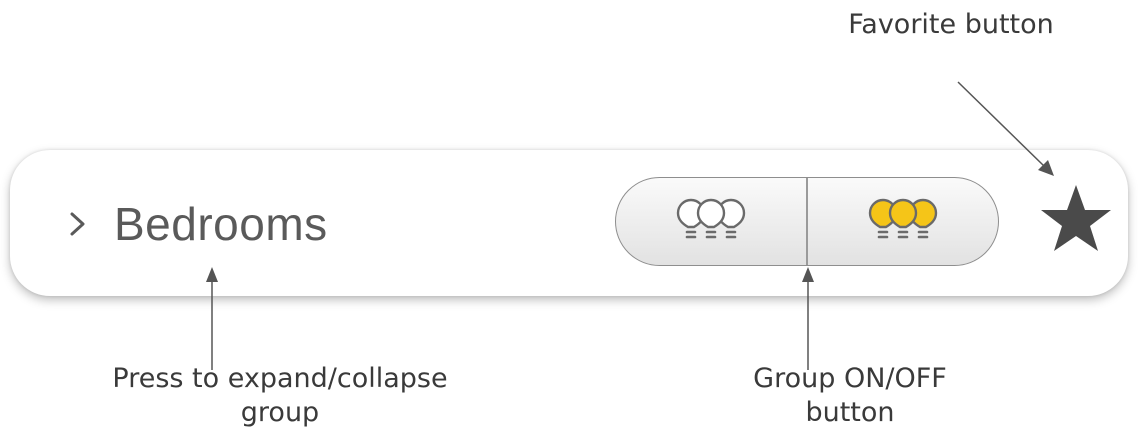  I want to click on chevron-right-icon, so click(78, 224).